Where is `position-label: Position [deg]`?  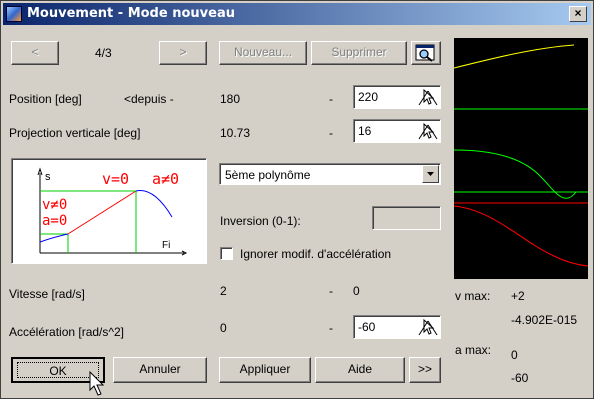 position-label: Position [deg] is located at coordinates (45, 99).